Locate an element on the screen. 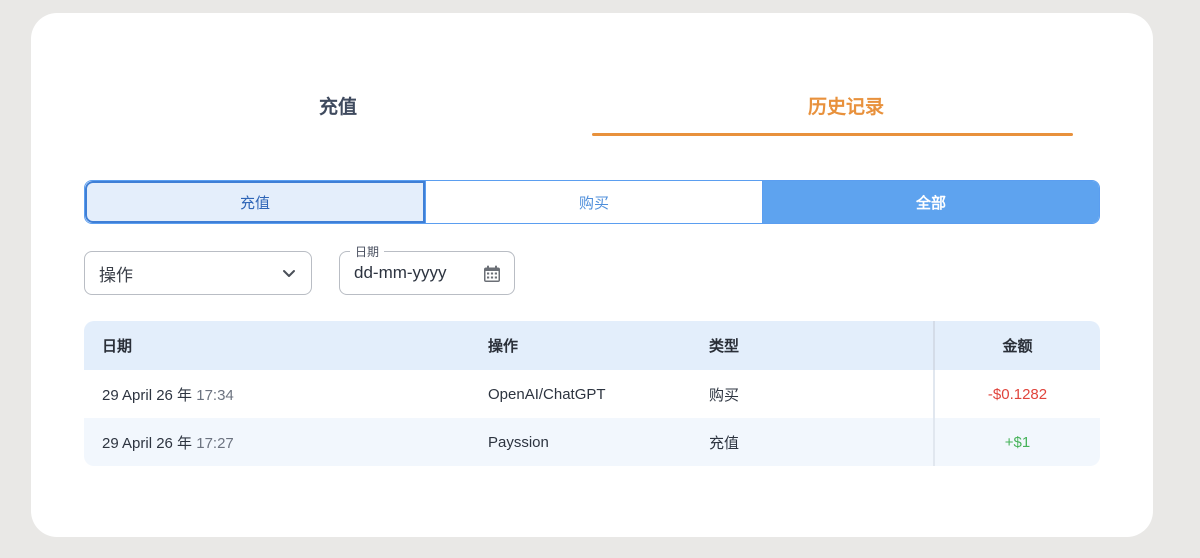  row-amount: +$1 is located at coordinates (1016, 442).